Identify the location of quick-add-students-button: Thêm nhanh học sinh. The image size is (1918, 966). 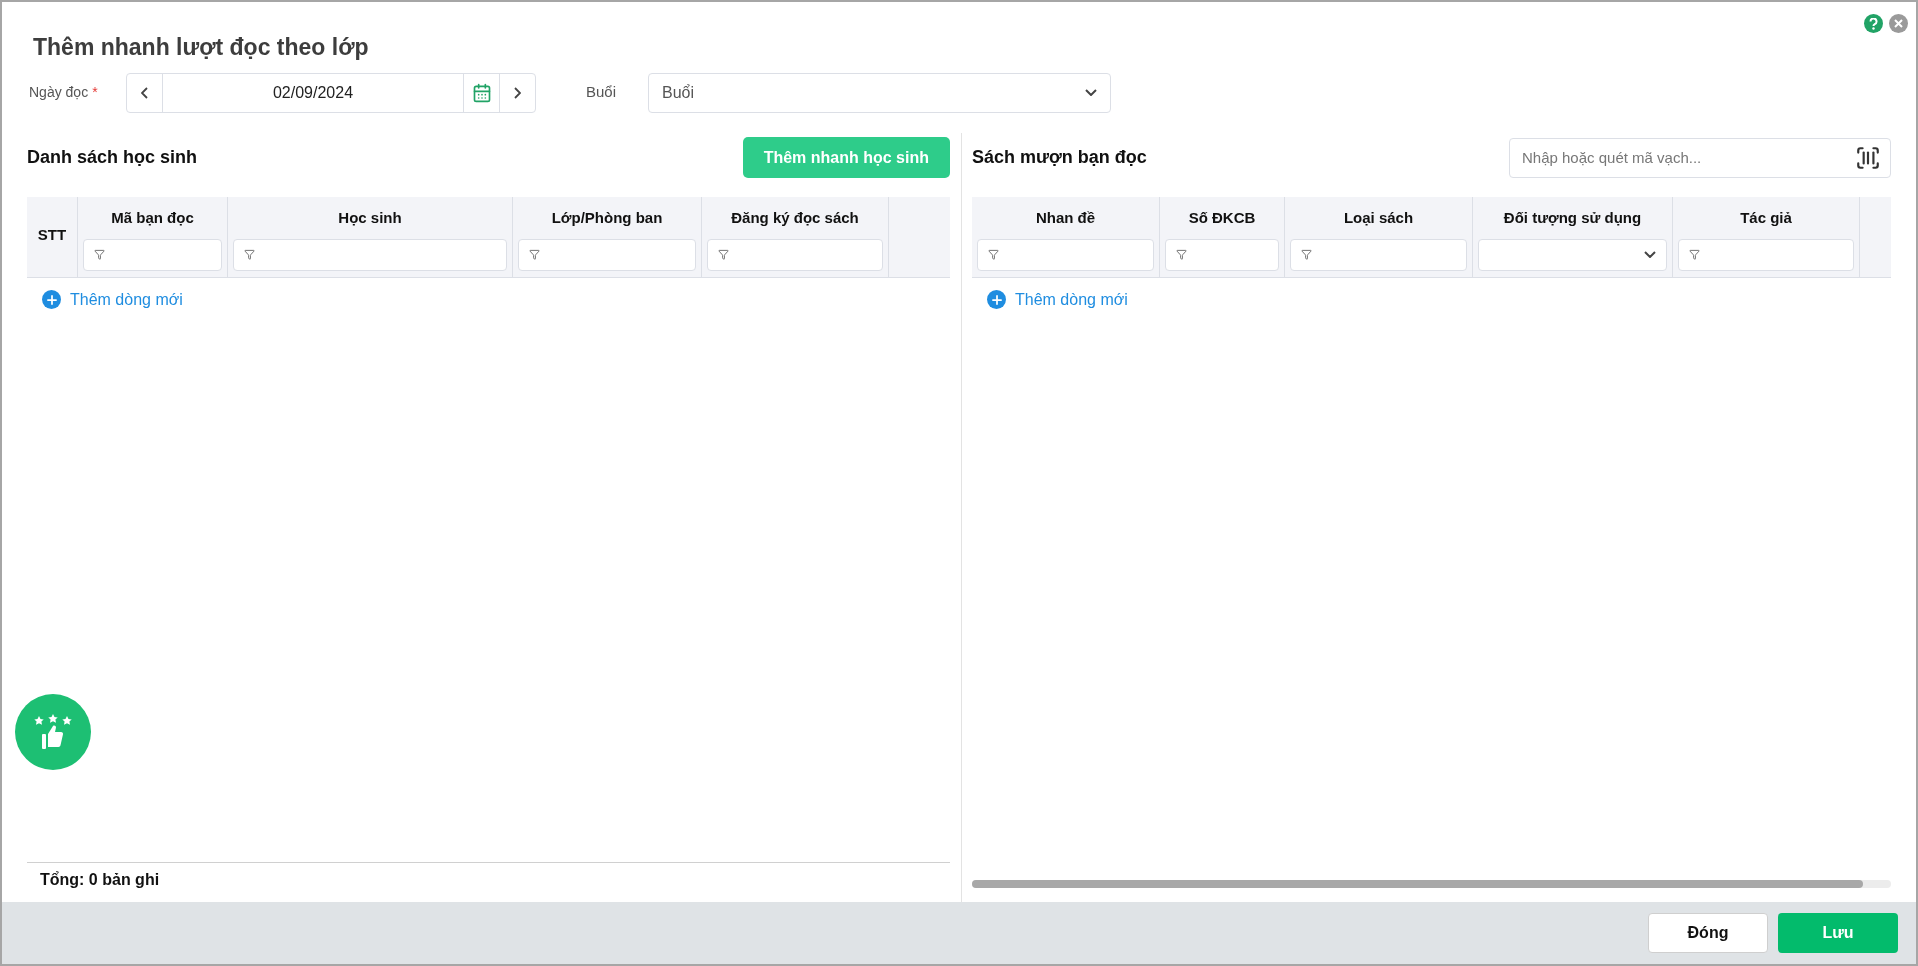
(846, 157).